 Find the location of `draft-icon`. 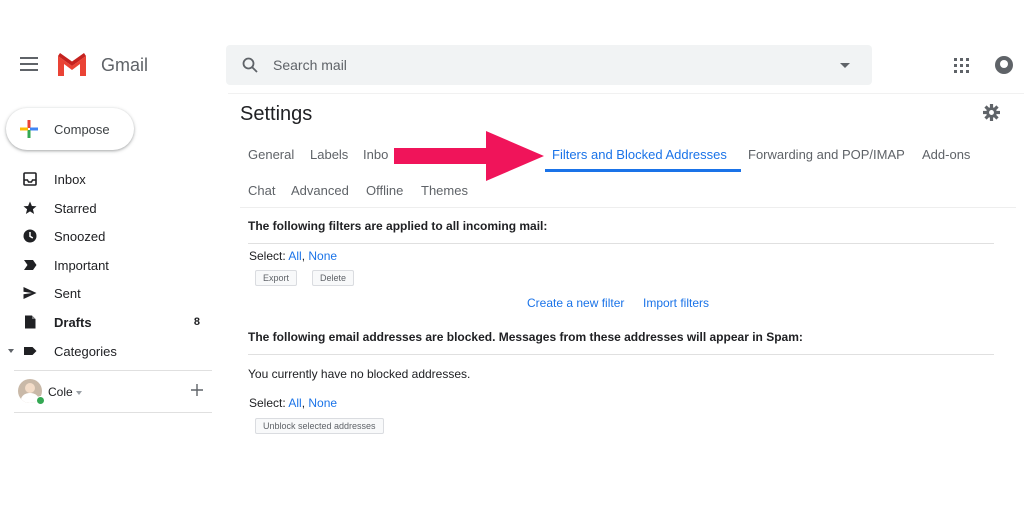

draft-icon is located at coordinates (30, 322).